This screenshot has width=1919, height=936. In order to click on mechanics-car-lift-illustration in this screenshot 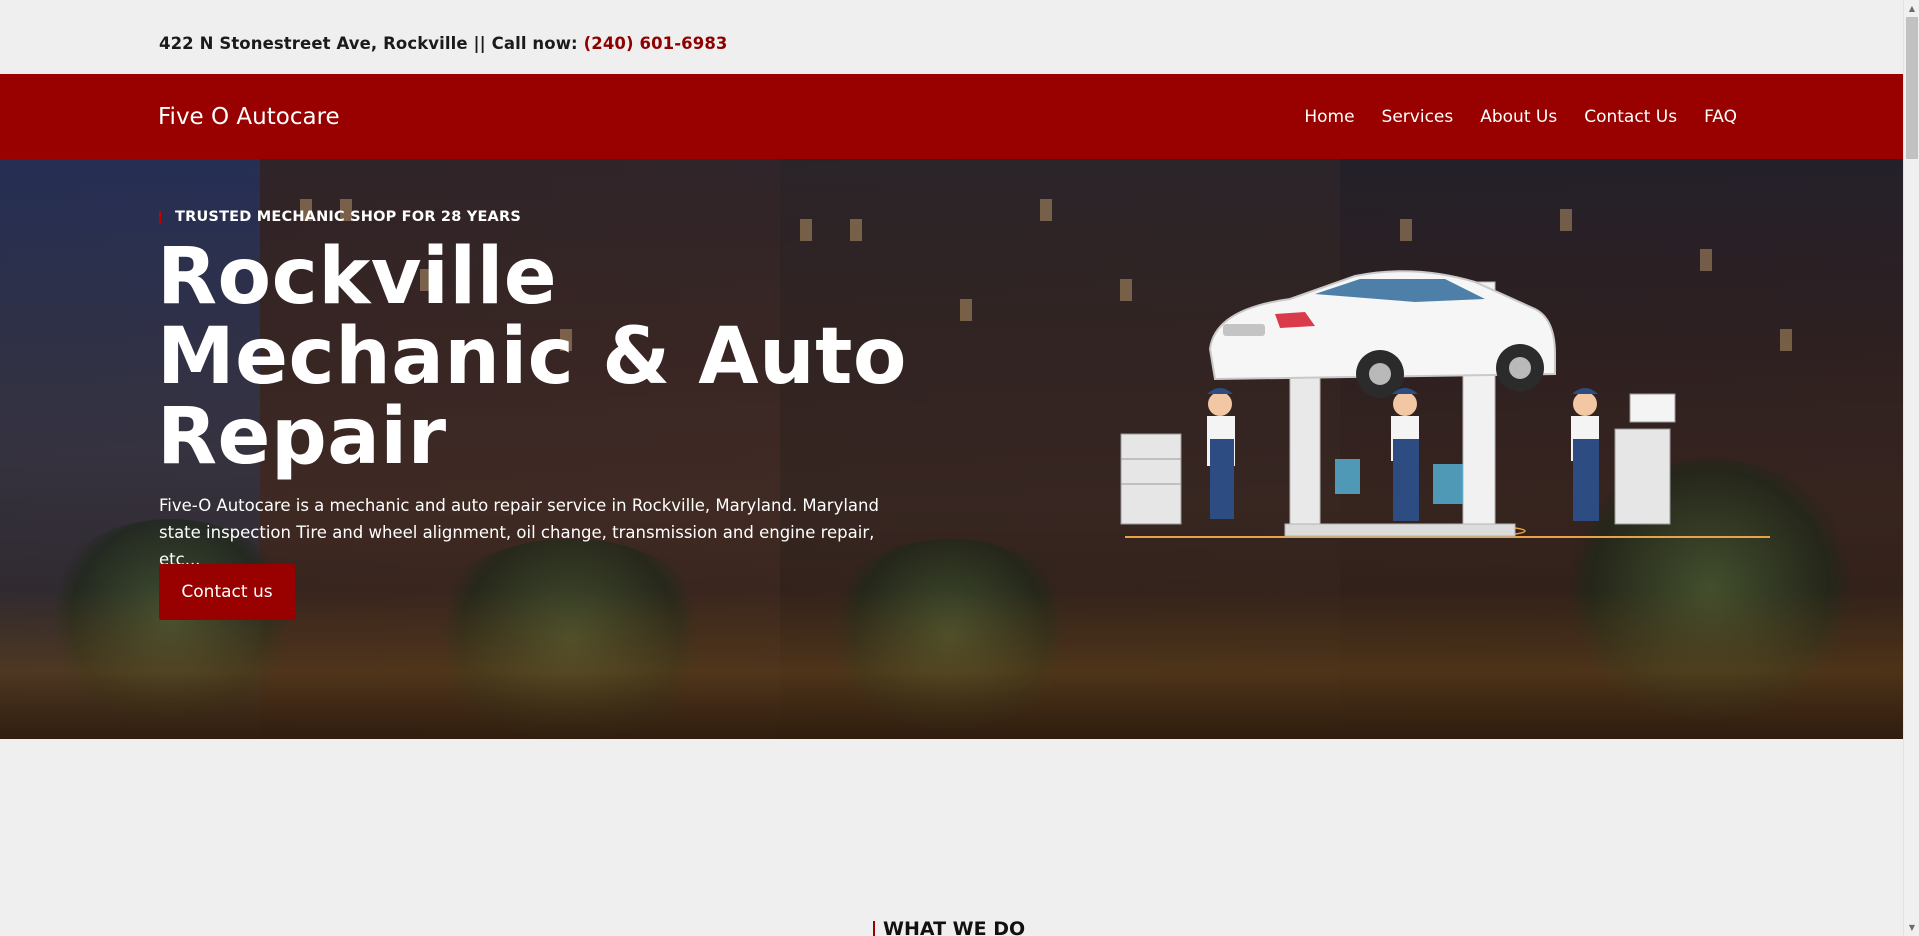, I will do `click(1445, 404)`.